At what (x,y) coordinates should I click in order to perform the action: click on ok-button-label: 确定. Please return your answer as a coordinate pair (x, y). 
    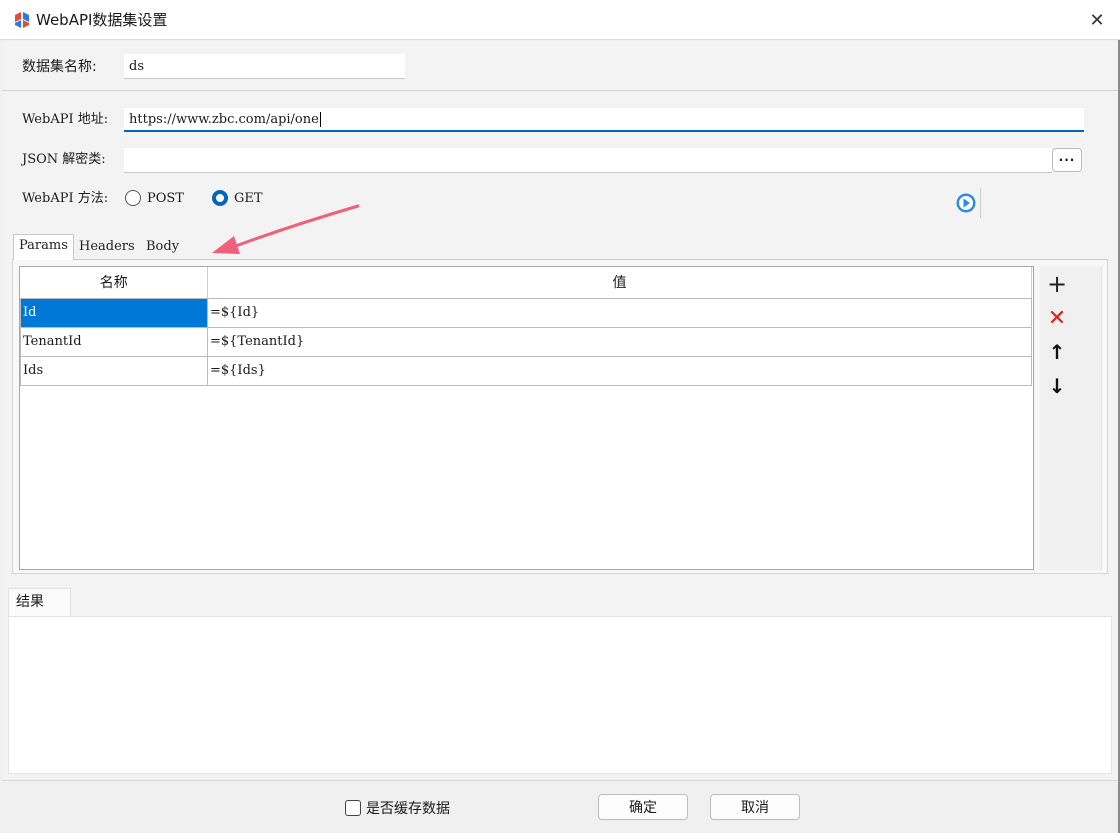
    Looking at the image, I should click on (643, 808).